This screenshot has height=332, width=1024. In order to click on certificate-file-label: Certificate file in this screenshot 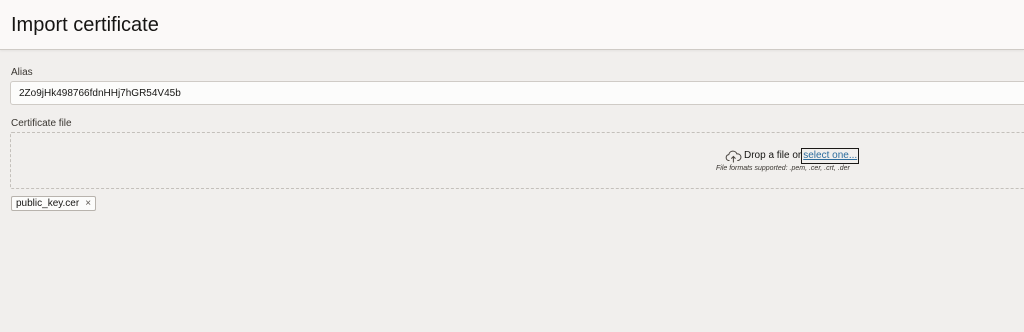, I will do `click(41, 123)`.